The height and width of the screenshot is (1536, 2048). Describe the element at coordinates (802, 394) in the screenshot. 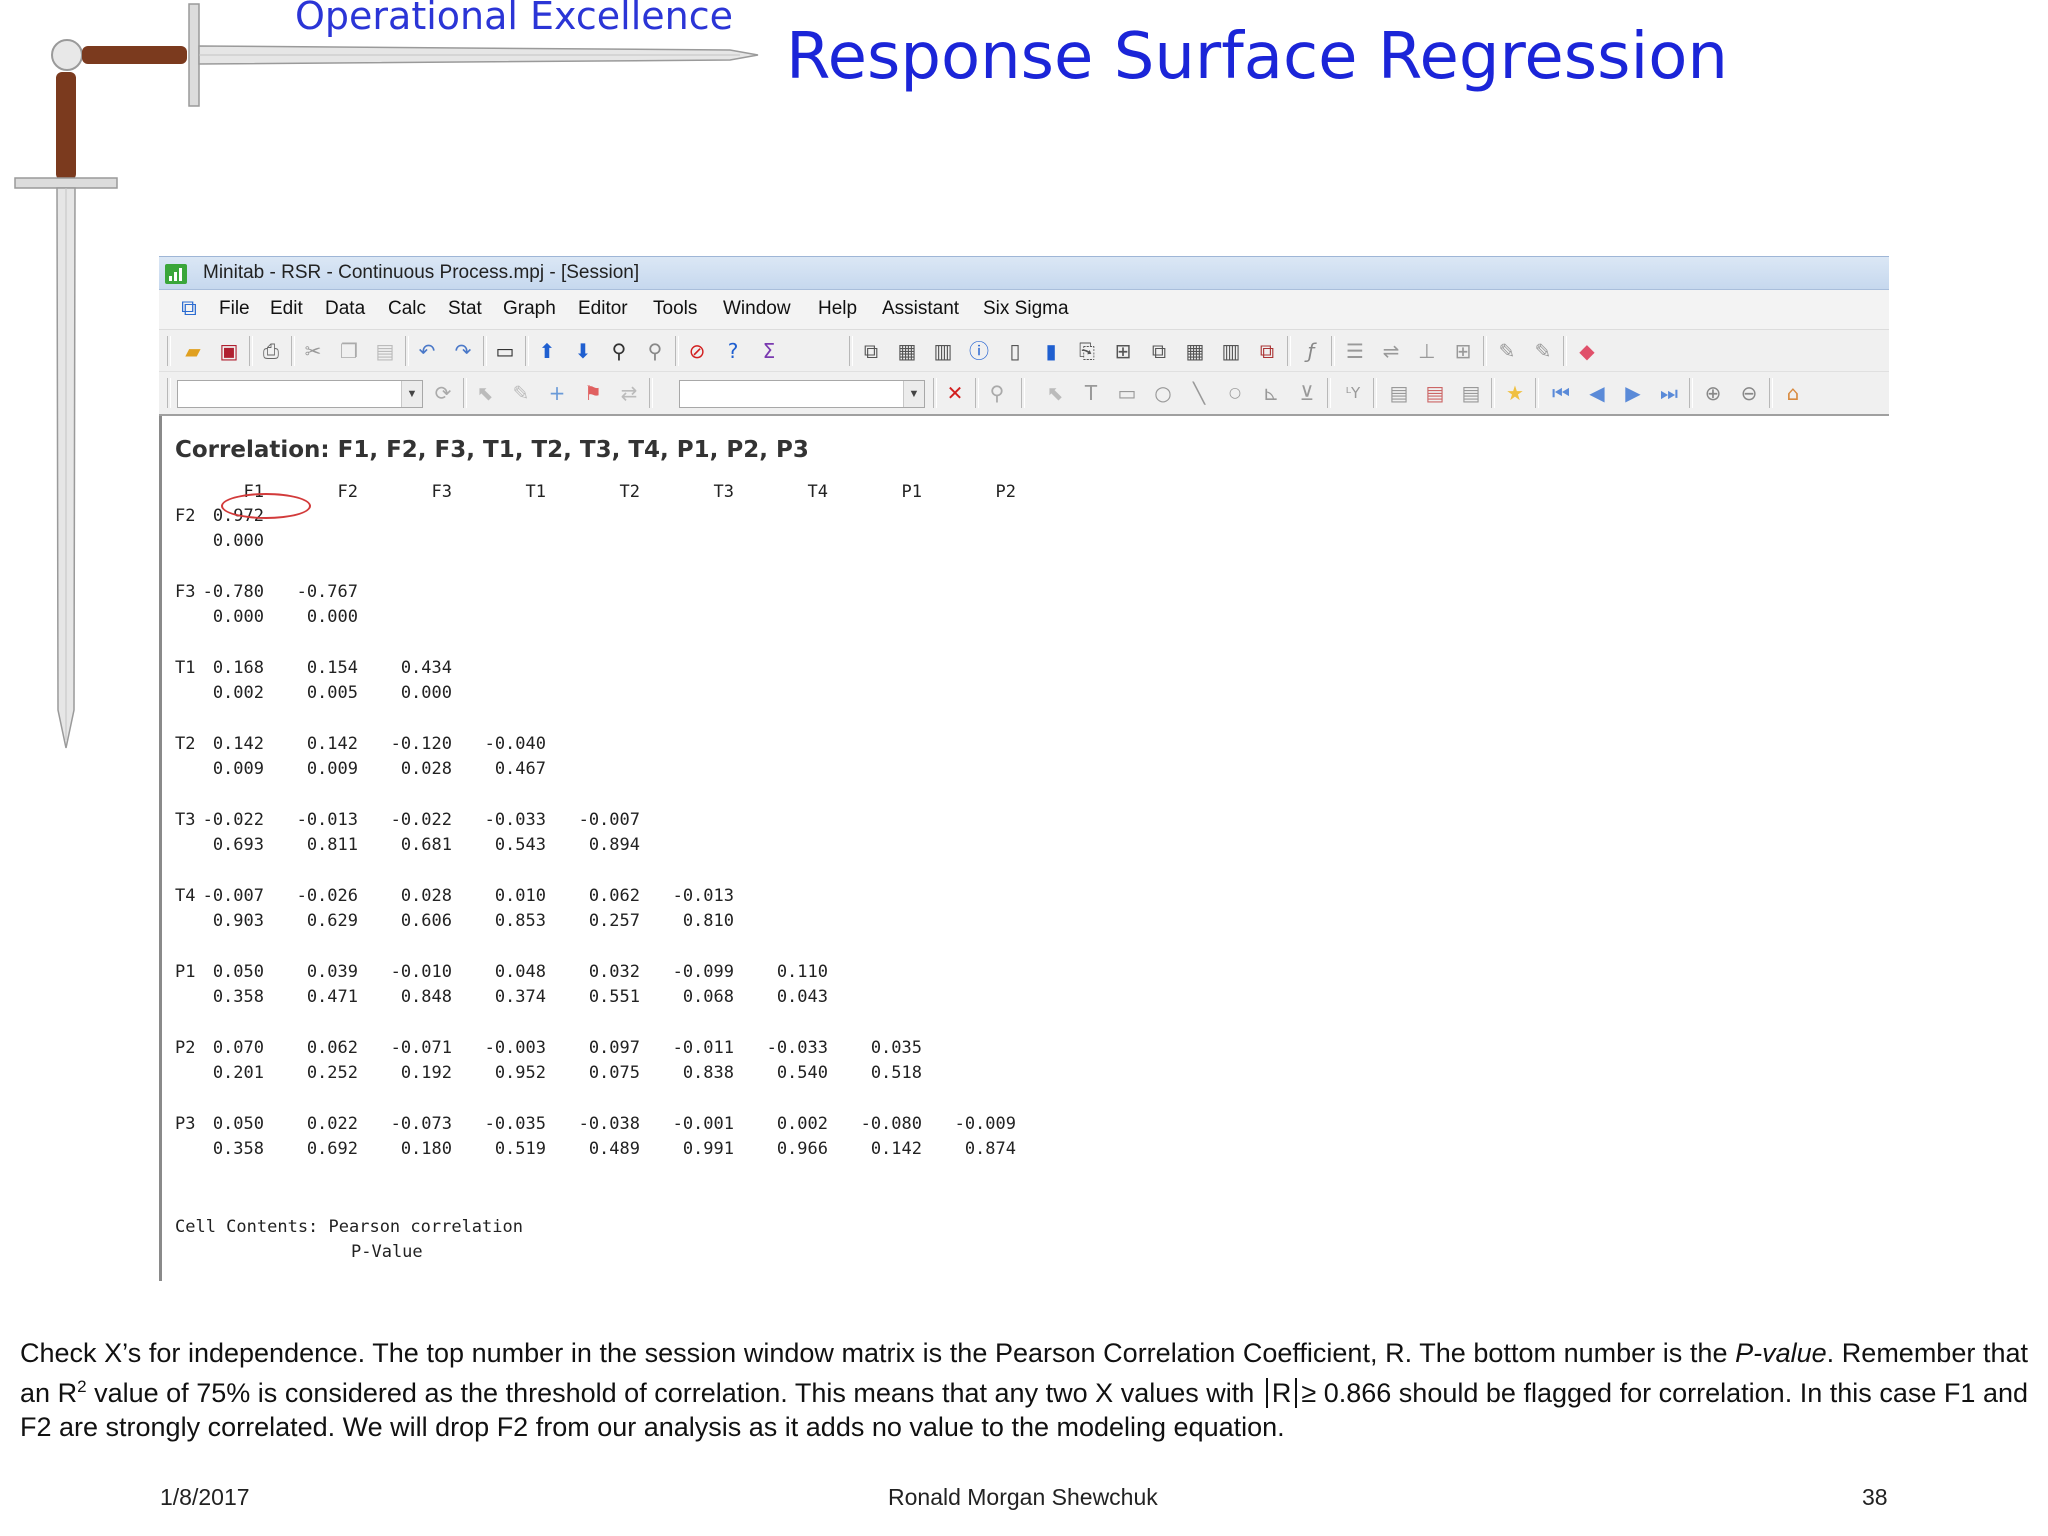

I see `graph-element-dropdown: ▼` at that location.